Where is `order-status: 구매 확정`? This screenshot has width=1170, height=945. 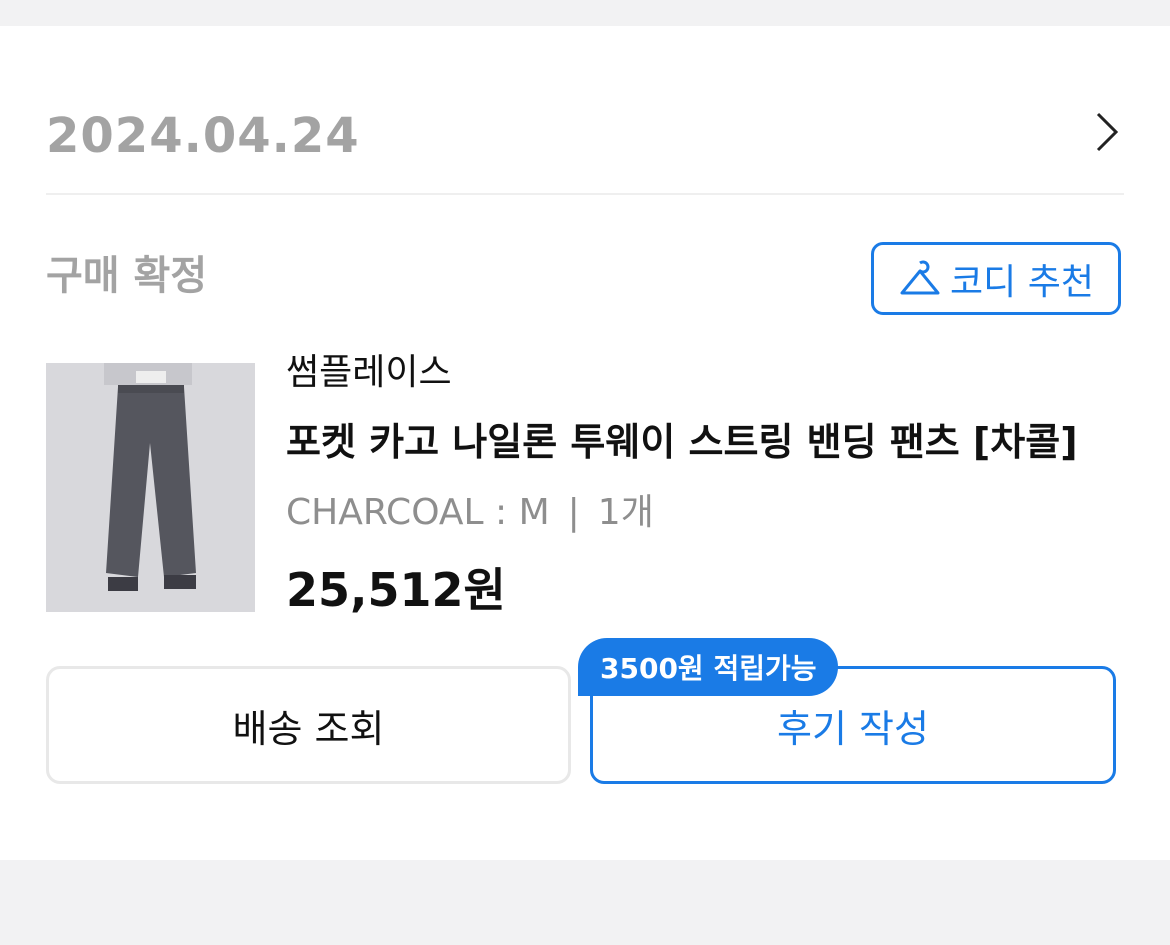 order-status: 구매 확정 is located at coordinates (127, 276).